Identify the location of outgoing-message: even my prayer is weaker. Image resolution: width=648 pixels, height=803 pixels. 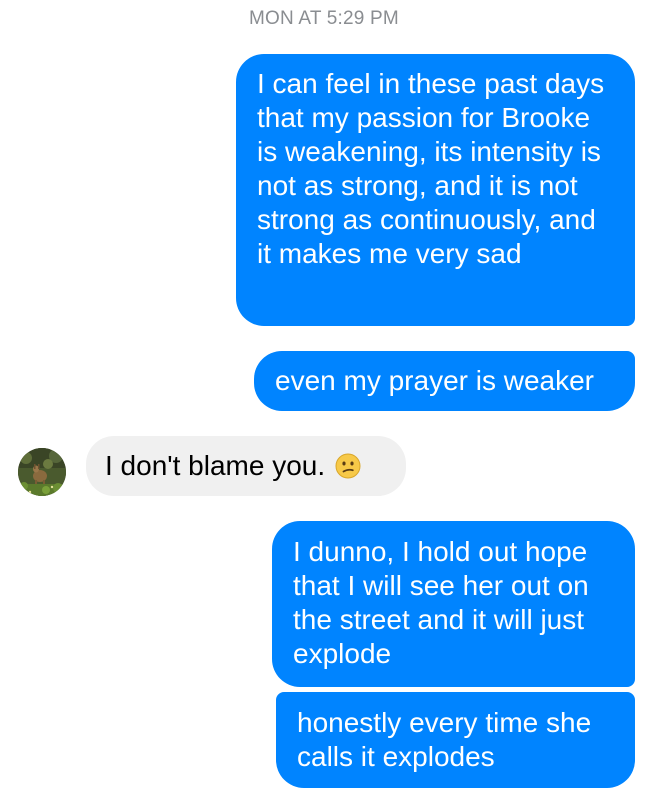
(444, 381).